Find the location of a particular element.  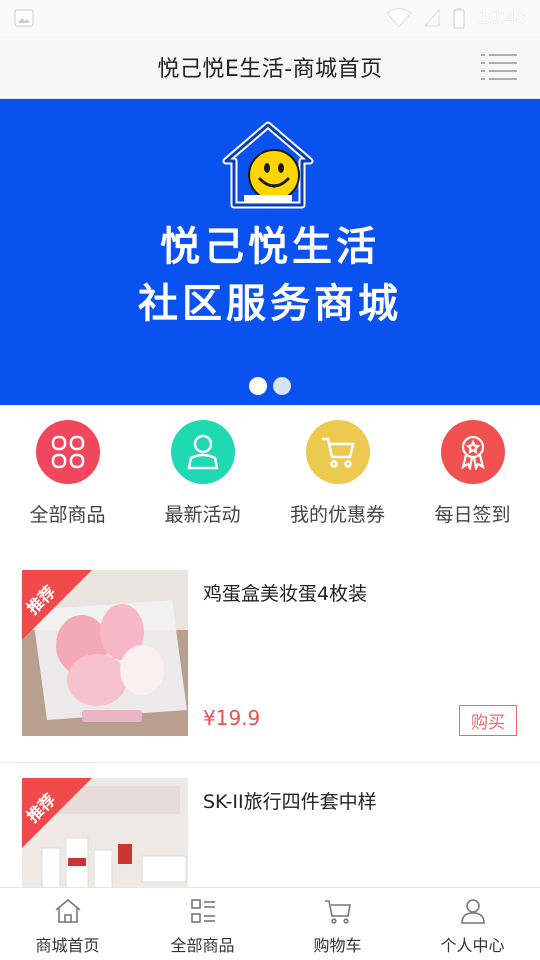

quick-nav-latest-events: 最新活动 is located at coordinates (202, 472).